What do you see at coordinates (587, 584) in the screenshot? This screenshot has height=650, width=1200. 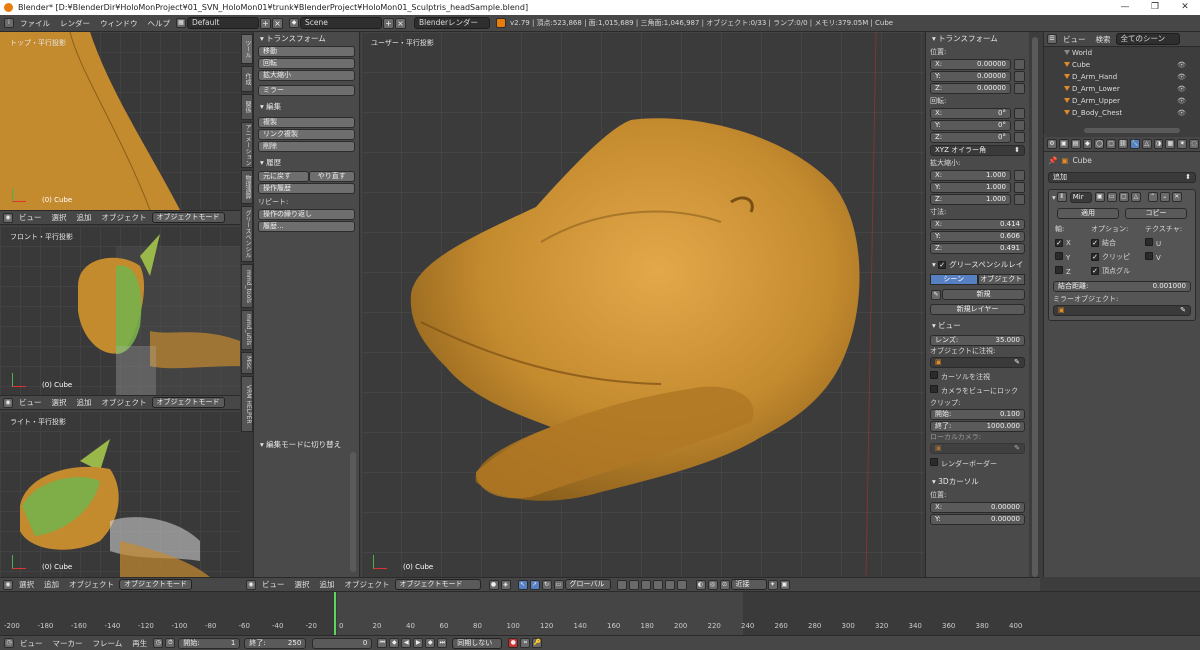 I see `orientation-select: グローバル` at bounding box center [587, 584].